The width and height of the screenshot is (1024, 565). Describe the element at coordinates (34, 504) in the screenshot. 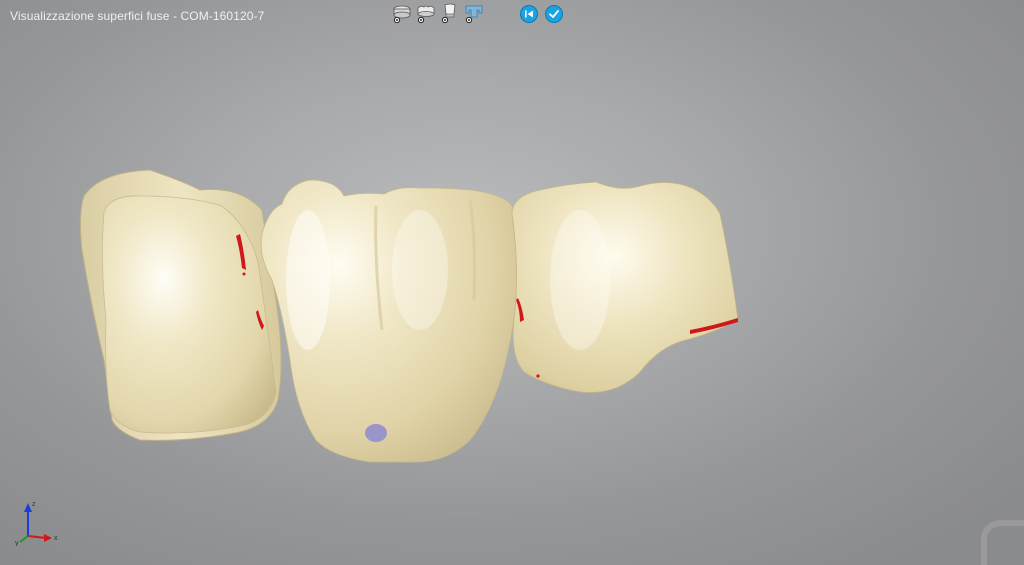

I see `axis-label-z: z` at that location.